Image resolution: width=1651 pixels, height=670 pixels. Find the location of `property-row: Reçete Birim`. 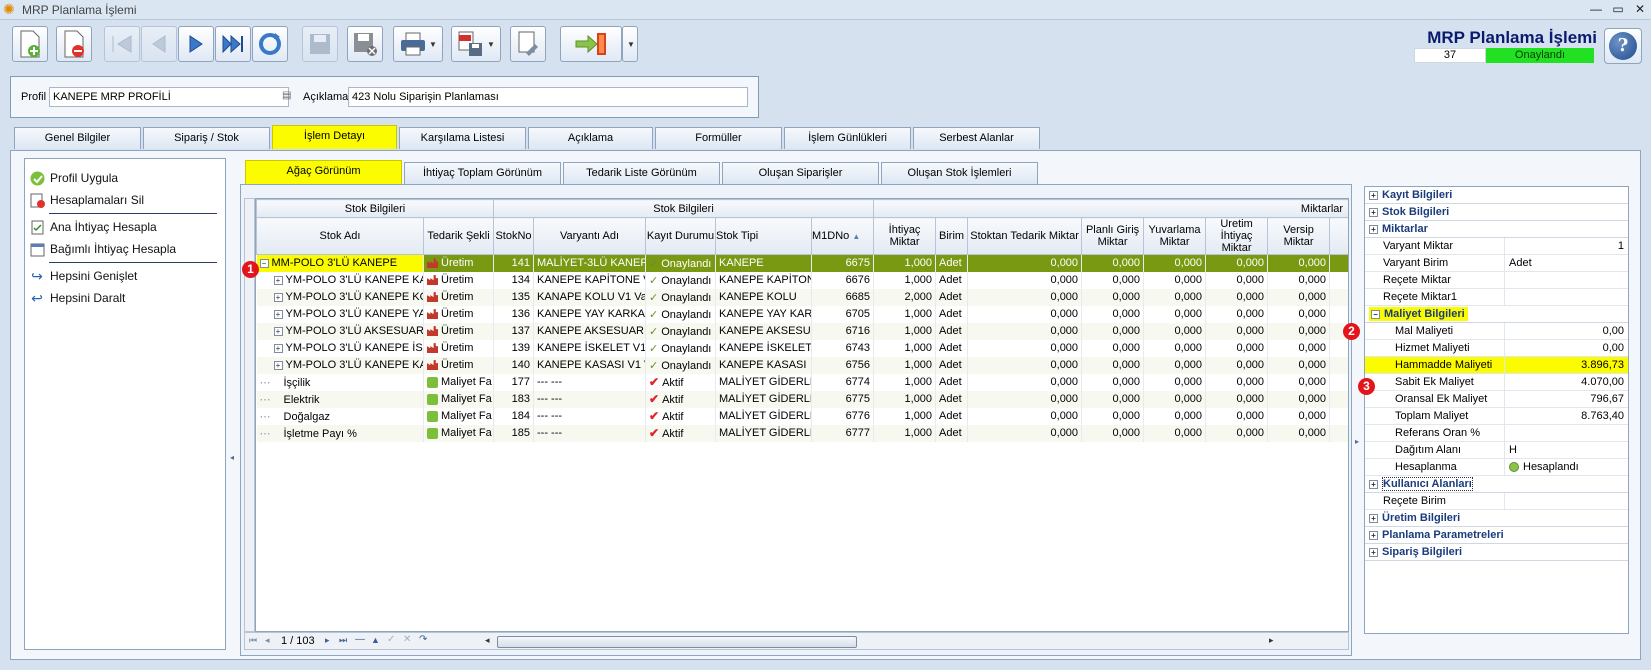

property-row: Reçete Birim is located at coordinates (1496, 501).